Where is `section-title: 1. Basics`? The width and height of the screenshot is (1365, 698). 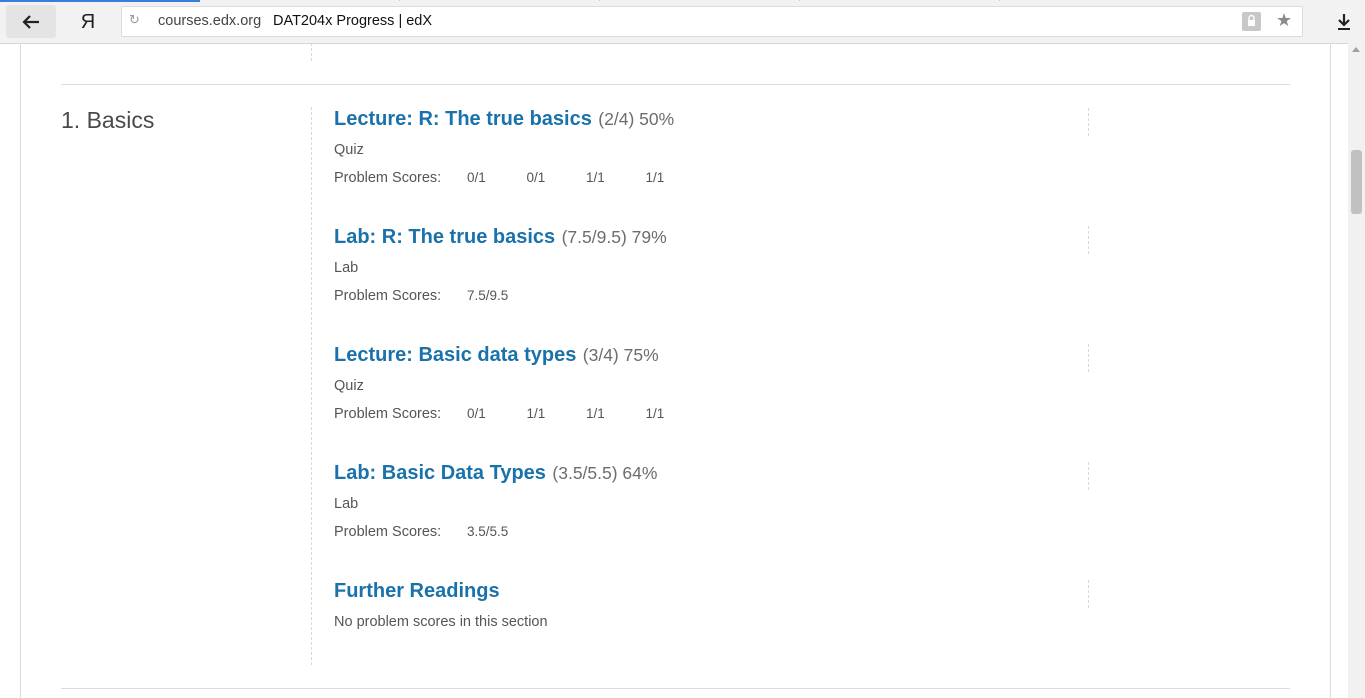 section-title: 1. Basics is located at coordinates (108, 120).